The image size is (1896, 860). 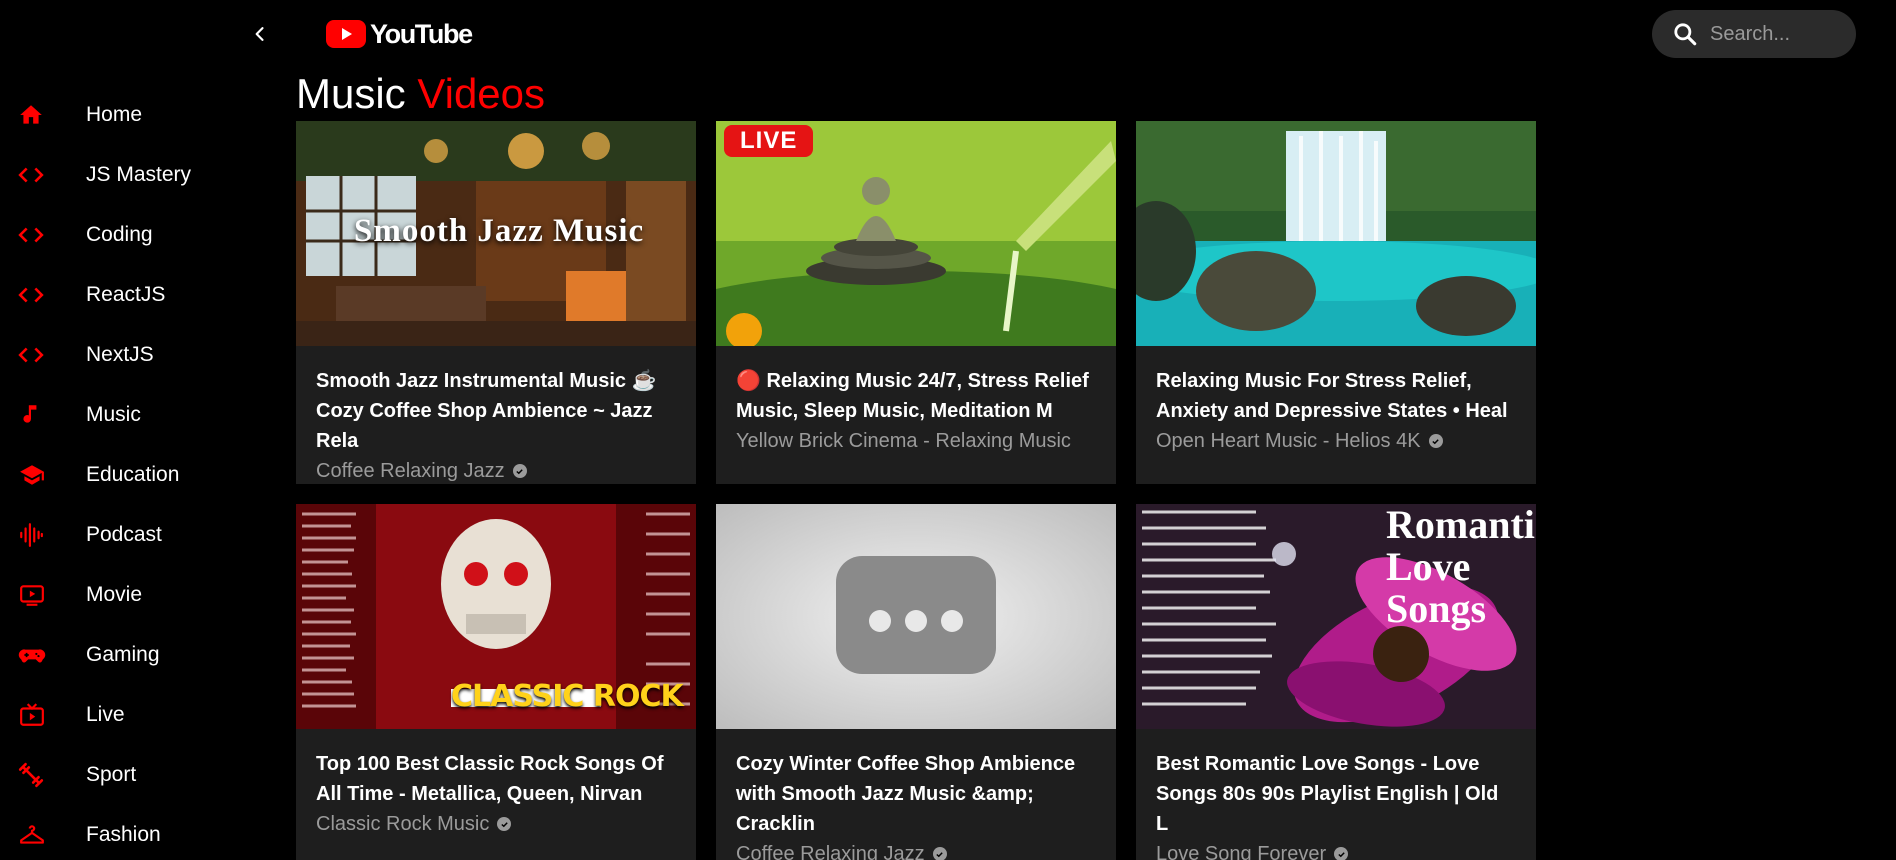 What do you see at coordinates (31, 715) in the screenshot?
I see `live-tv-icon` at bounding box center [31, 715].